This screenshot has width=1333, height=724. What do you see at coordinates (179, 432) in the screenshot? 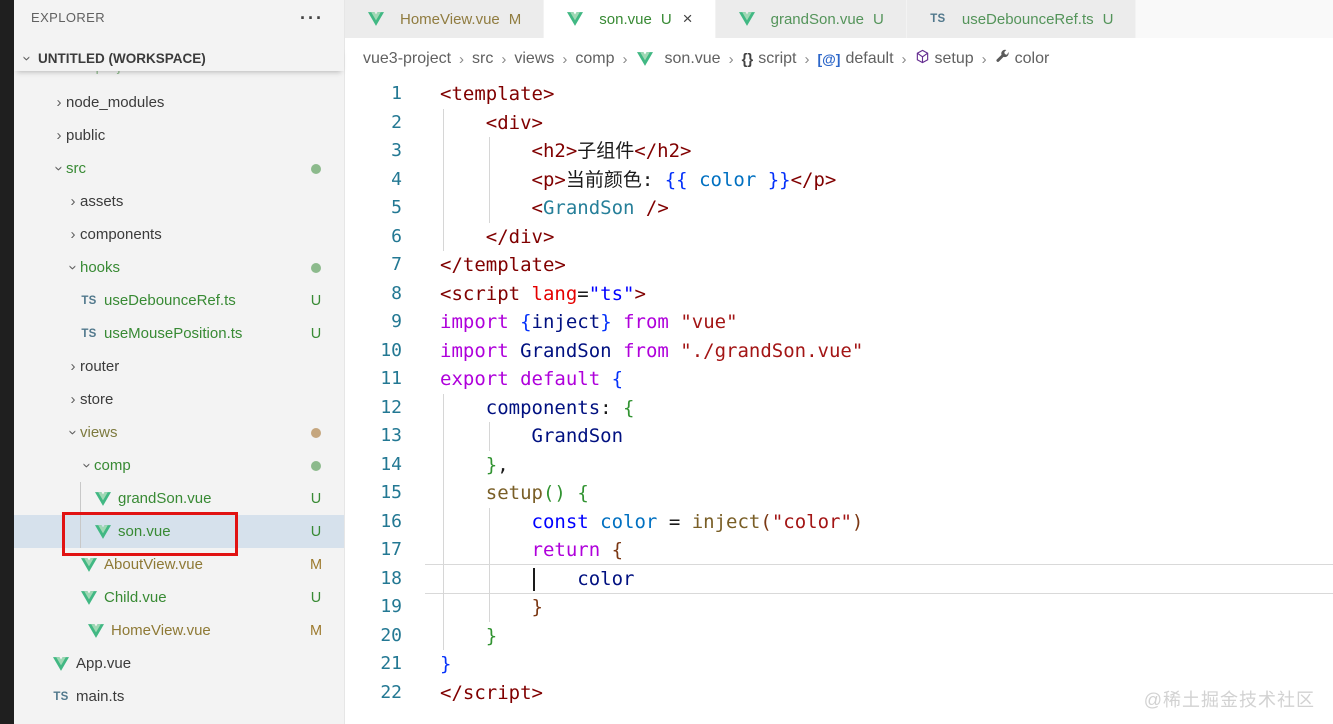
I see `tree-item-views: › views` at bounding box center [179, 432].